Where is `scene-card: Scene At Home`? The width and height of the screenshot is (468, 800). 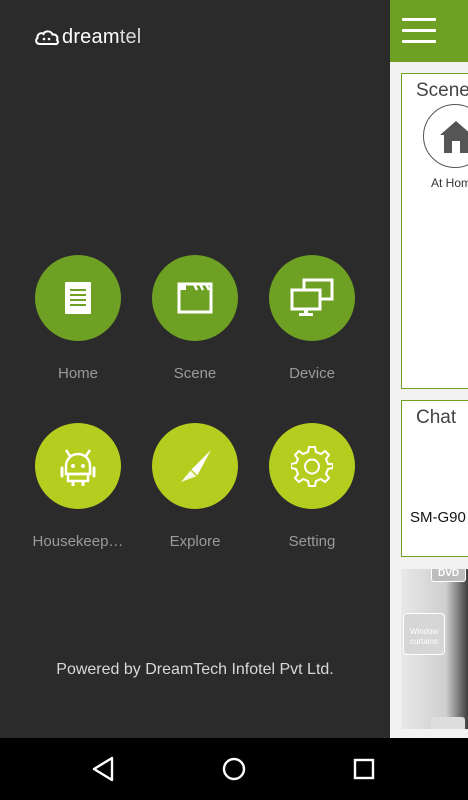
scene-card: Scene At Home is located at coordinates (434, 231).